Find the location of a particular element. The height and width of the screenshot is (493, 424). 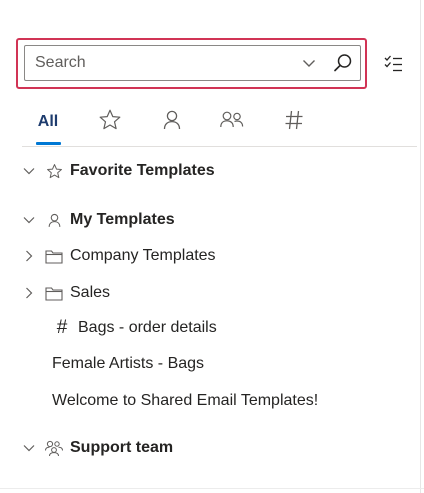

options-list-button is located at coordinates (393, 64).